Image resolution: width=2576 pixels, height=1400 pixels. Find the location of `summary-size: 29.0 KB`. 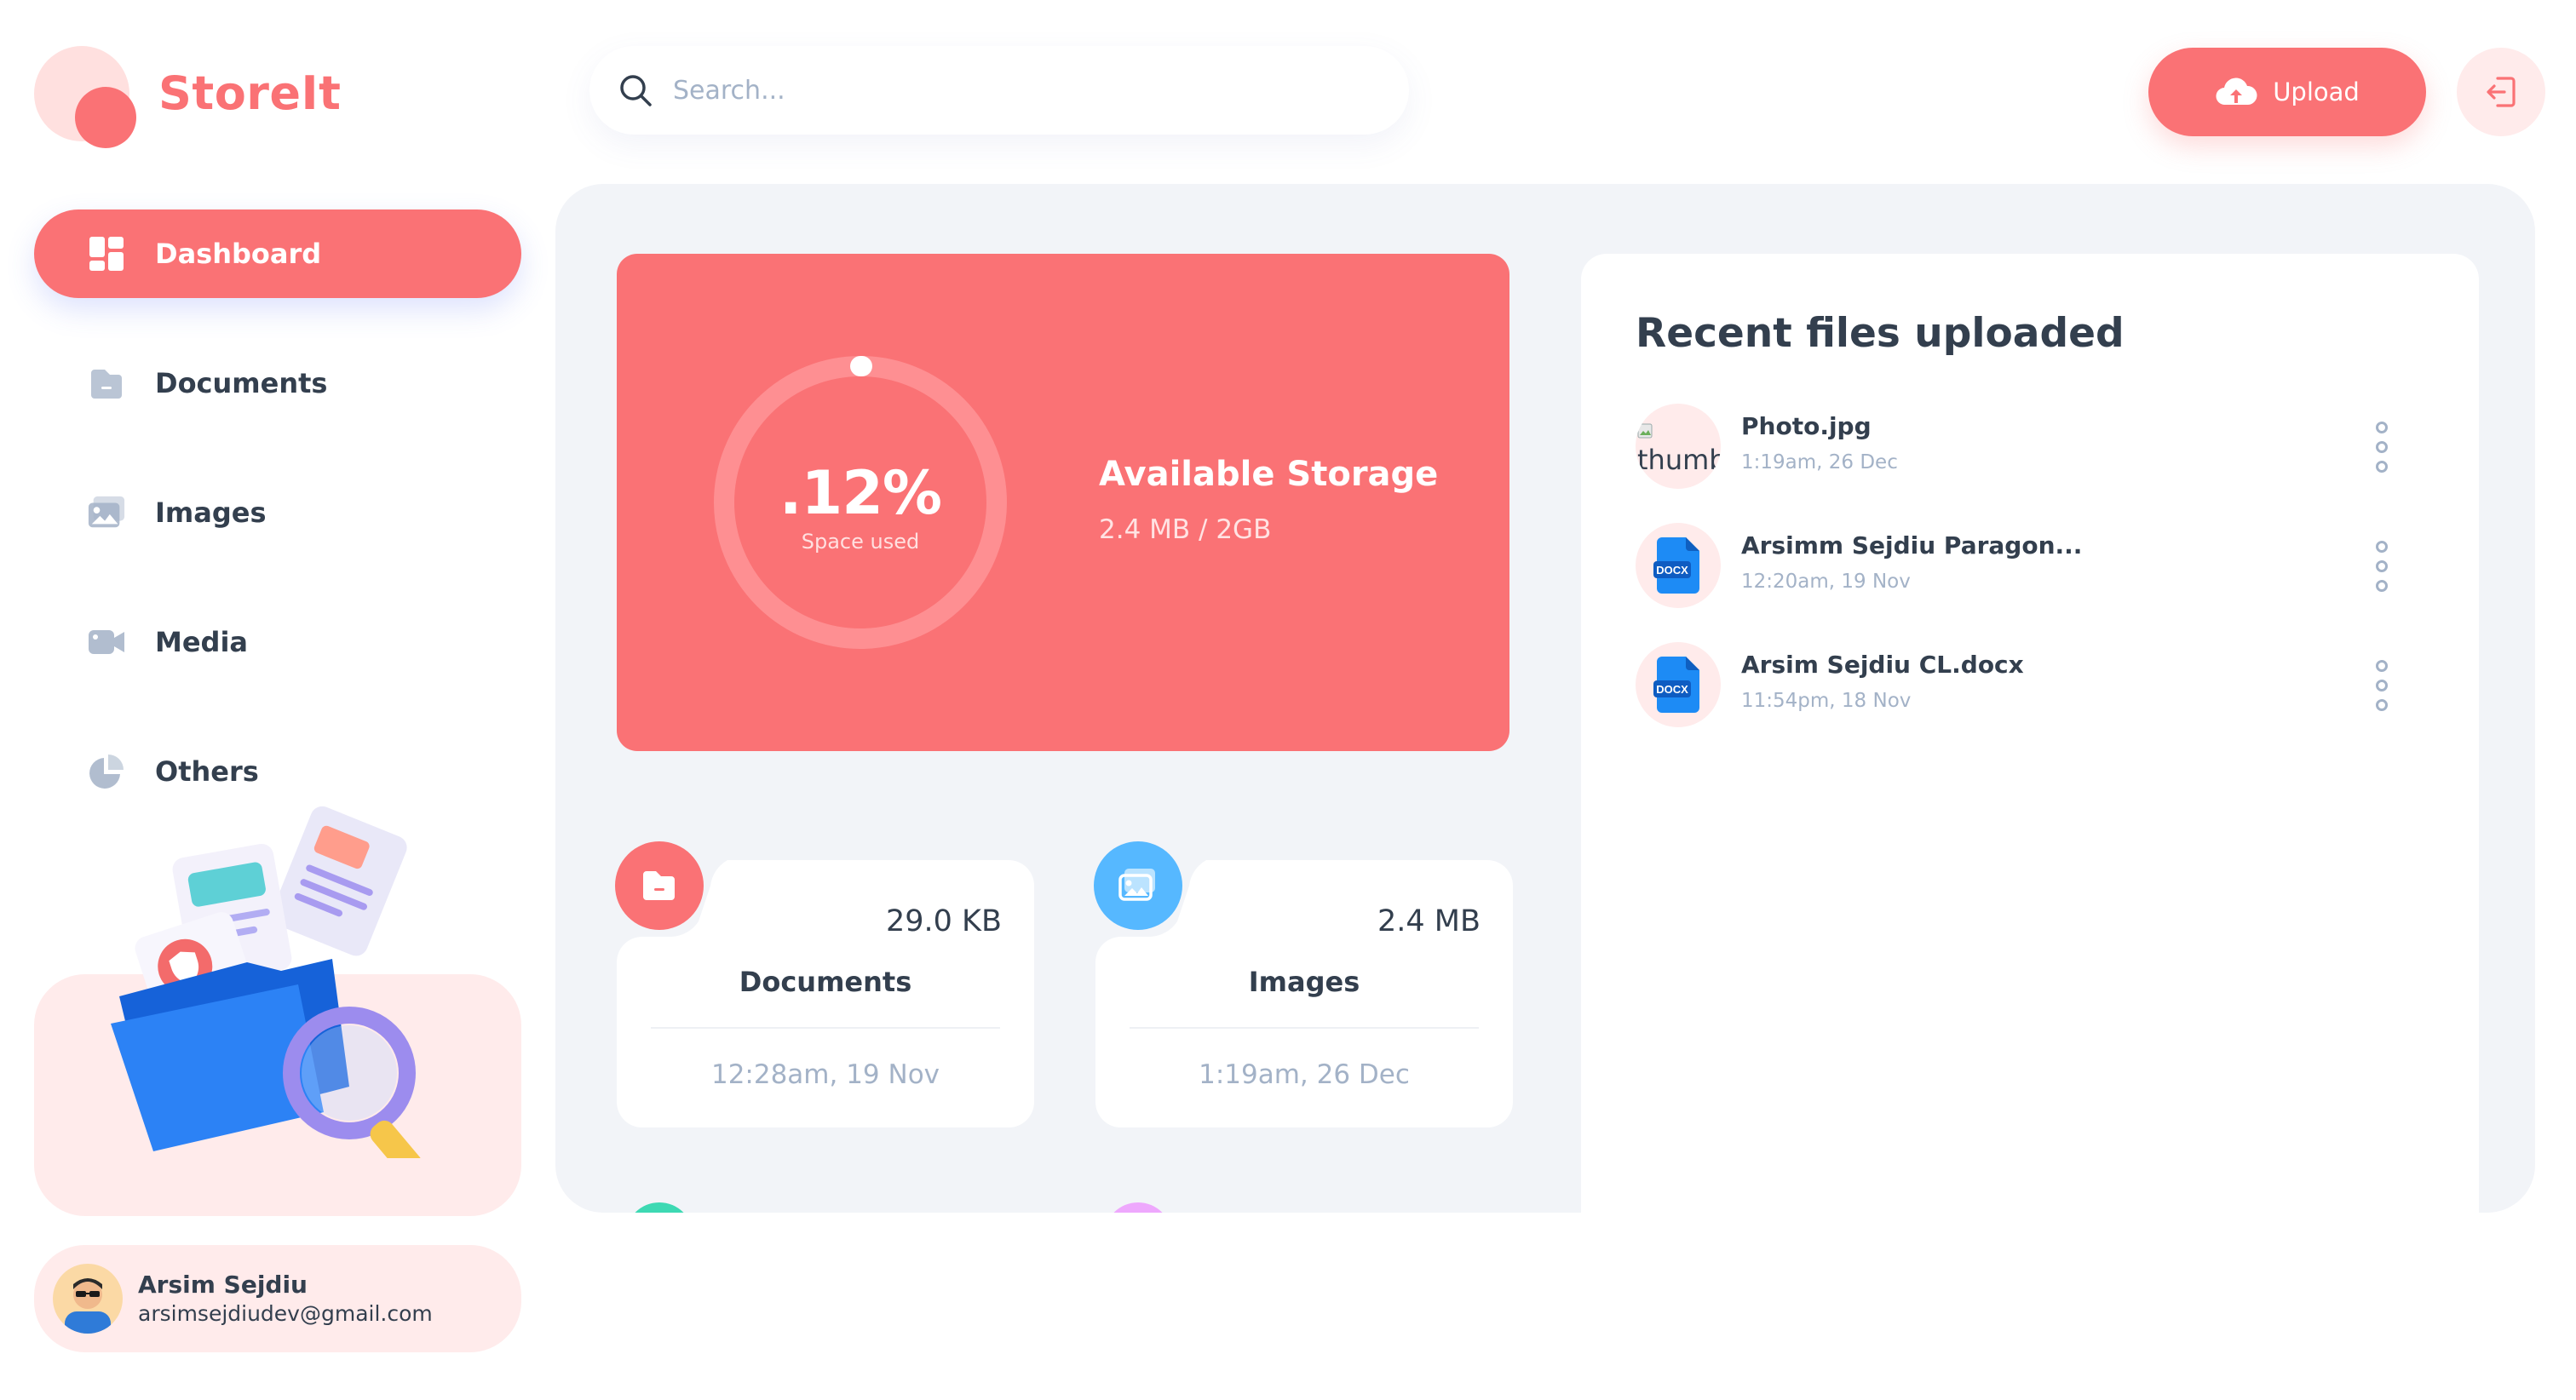

summary-size: 29.0 KB is located at coordinates (944, 921).